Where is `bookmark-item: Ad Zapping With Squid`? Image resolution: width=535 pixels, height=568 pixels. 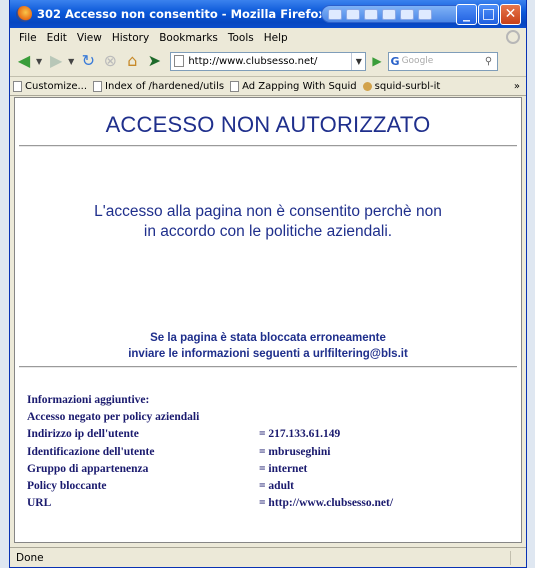 bookmark-item: Ad Zapping With Squid is located at coordinates (293, 86).